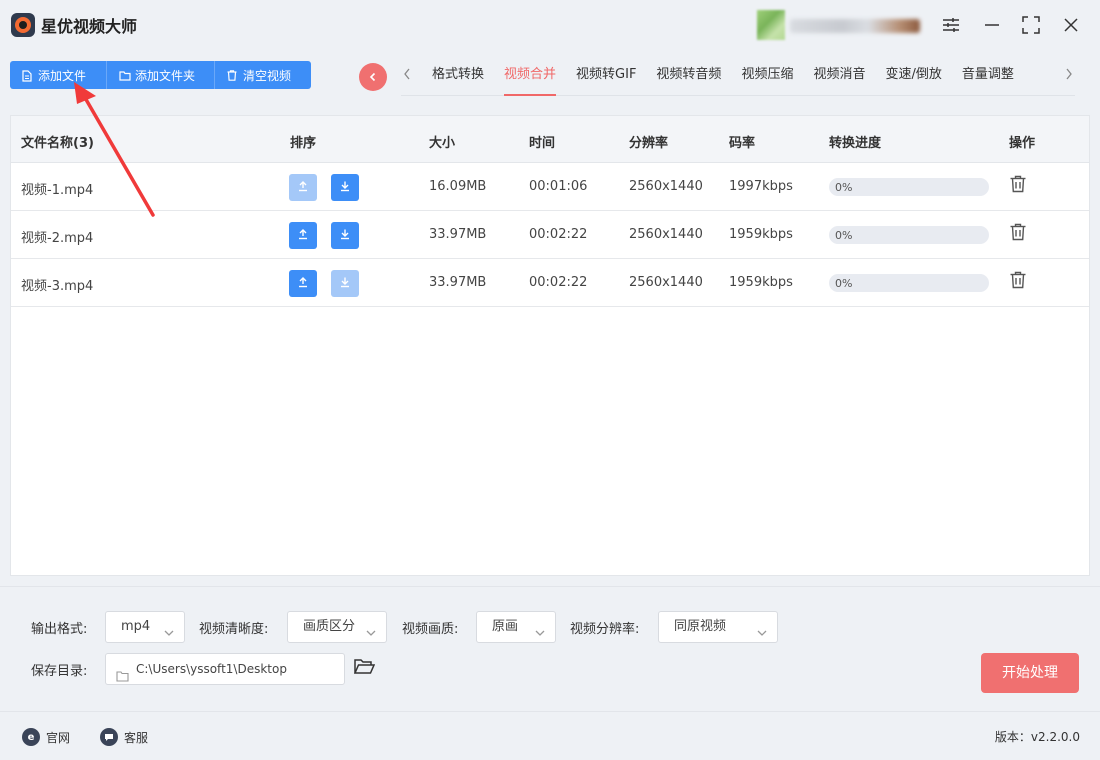  I want to click on file-size: 33.97MB, so click(458, 234).